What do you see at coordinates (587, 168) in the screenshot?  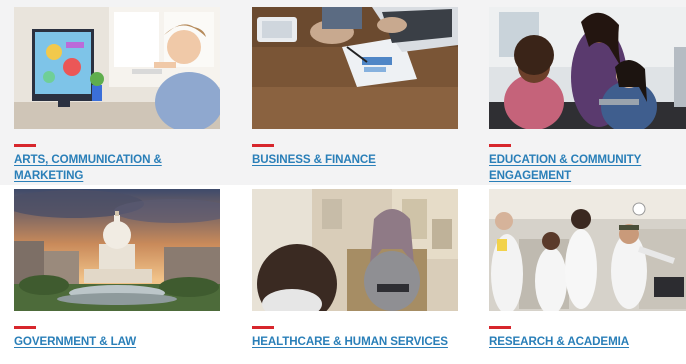 I see `card-label: EDUCATION & COMMUNITY ENGAGEMENT` at bounding box center [587, 168].